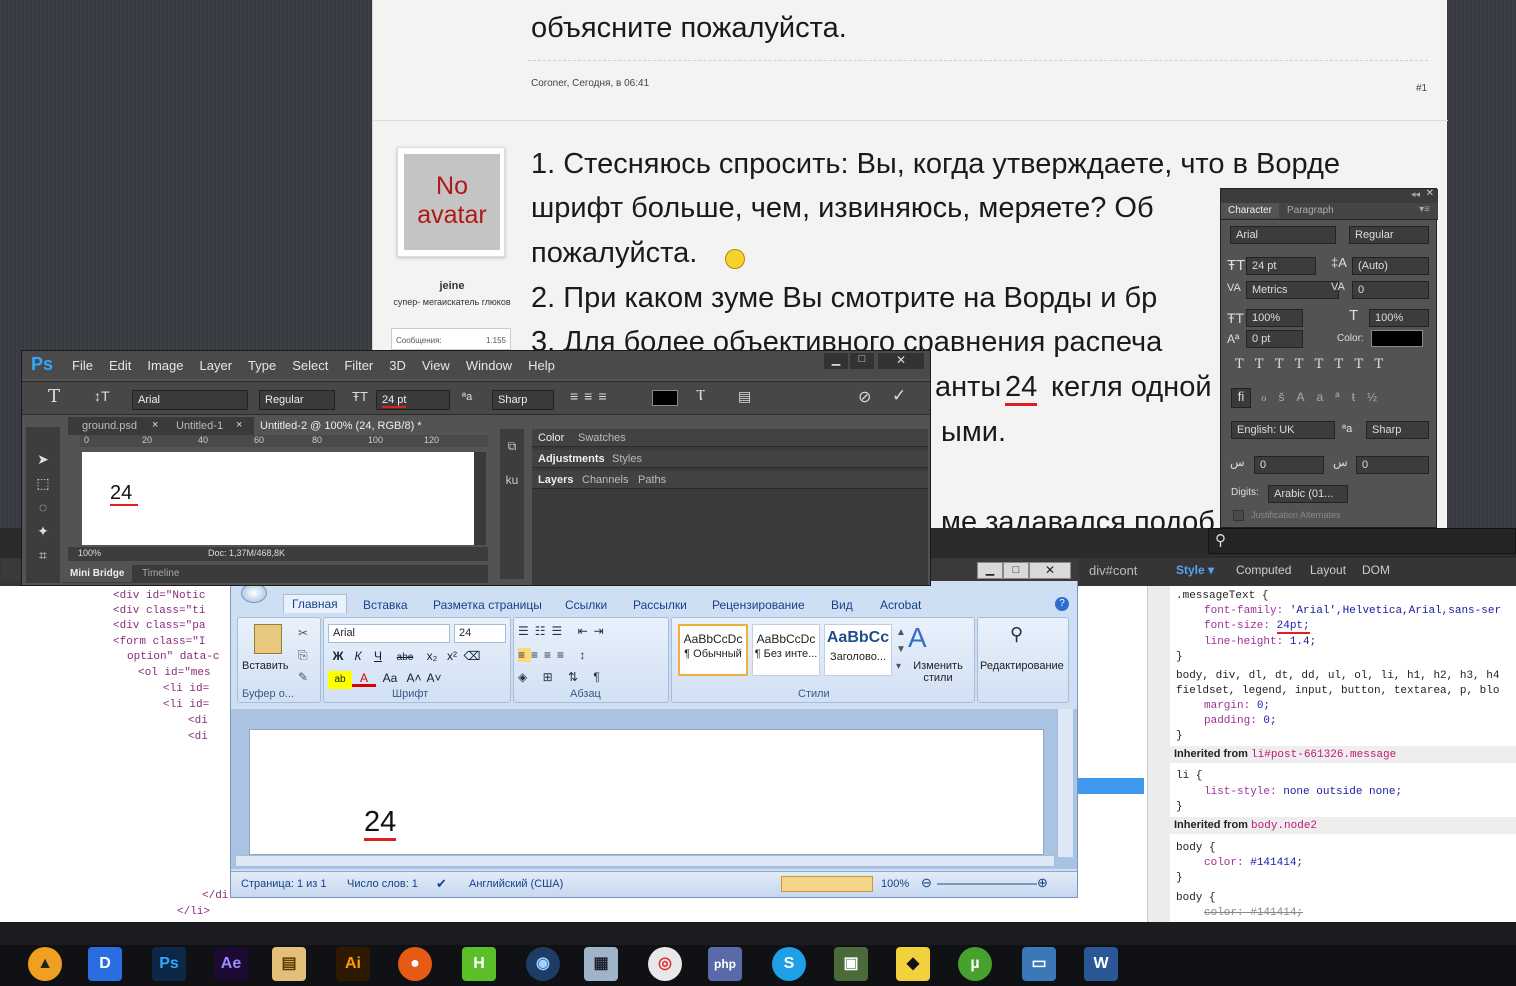 This screenshot has height=986, width=1516. I want to click on document-text: 24, so click(380, 823).